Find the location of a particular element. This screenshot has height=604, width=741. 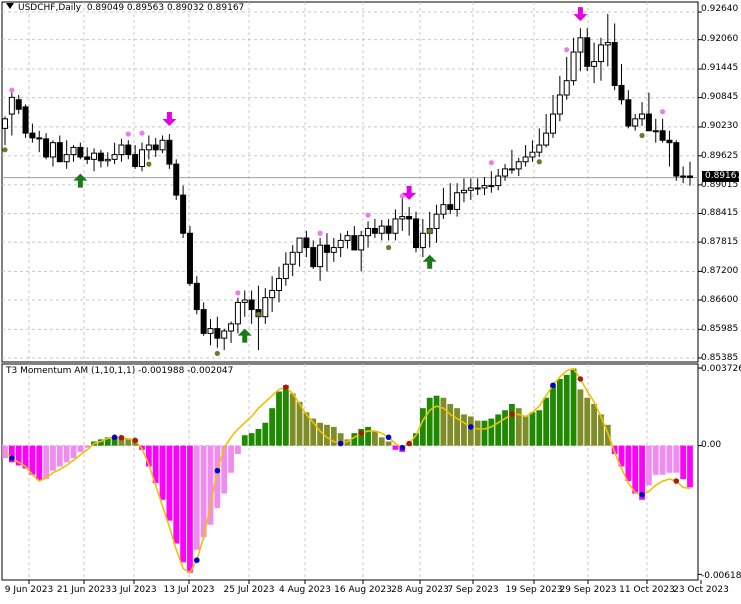

date-tick-label: 11 Oct 2023 is located at coordinates (647, 590).